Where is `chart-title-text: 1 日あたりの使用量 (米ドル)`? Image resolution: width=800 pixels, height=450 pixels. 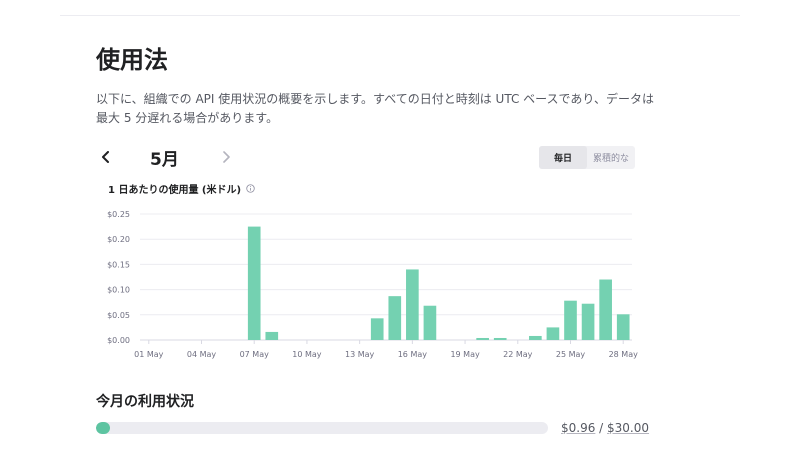 chart-title-text: 1 日あたりの使用量 (米ドル) is located at coordinates (175, 190).